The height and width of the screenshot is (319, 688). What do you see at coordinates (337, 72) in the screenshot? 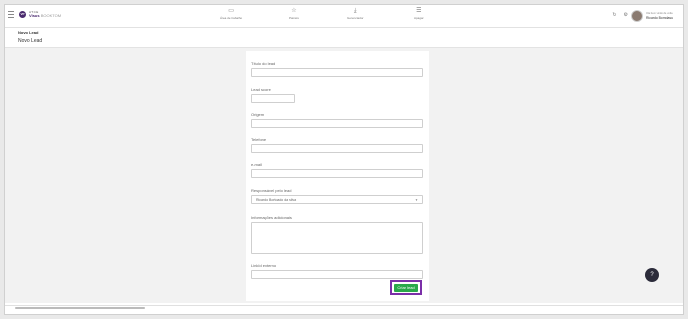
I see `titulo-input` at bounding box center [337, 72].